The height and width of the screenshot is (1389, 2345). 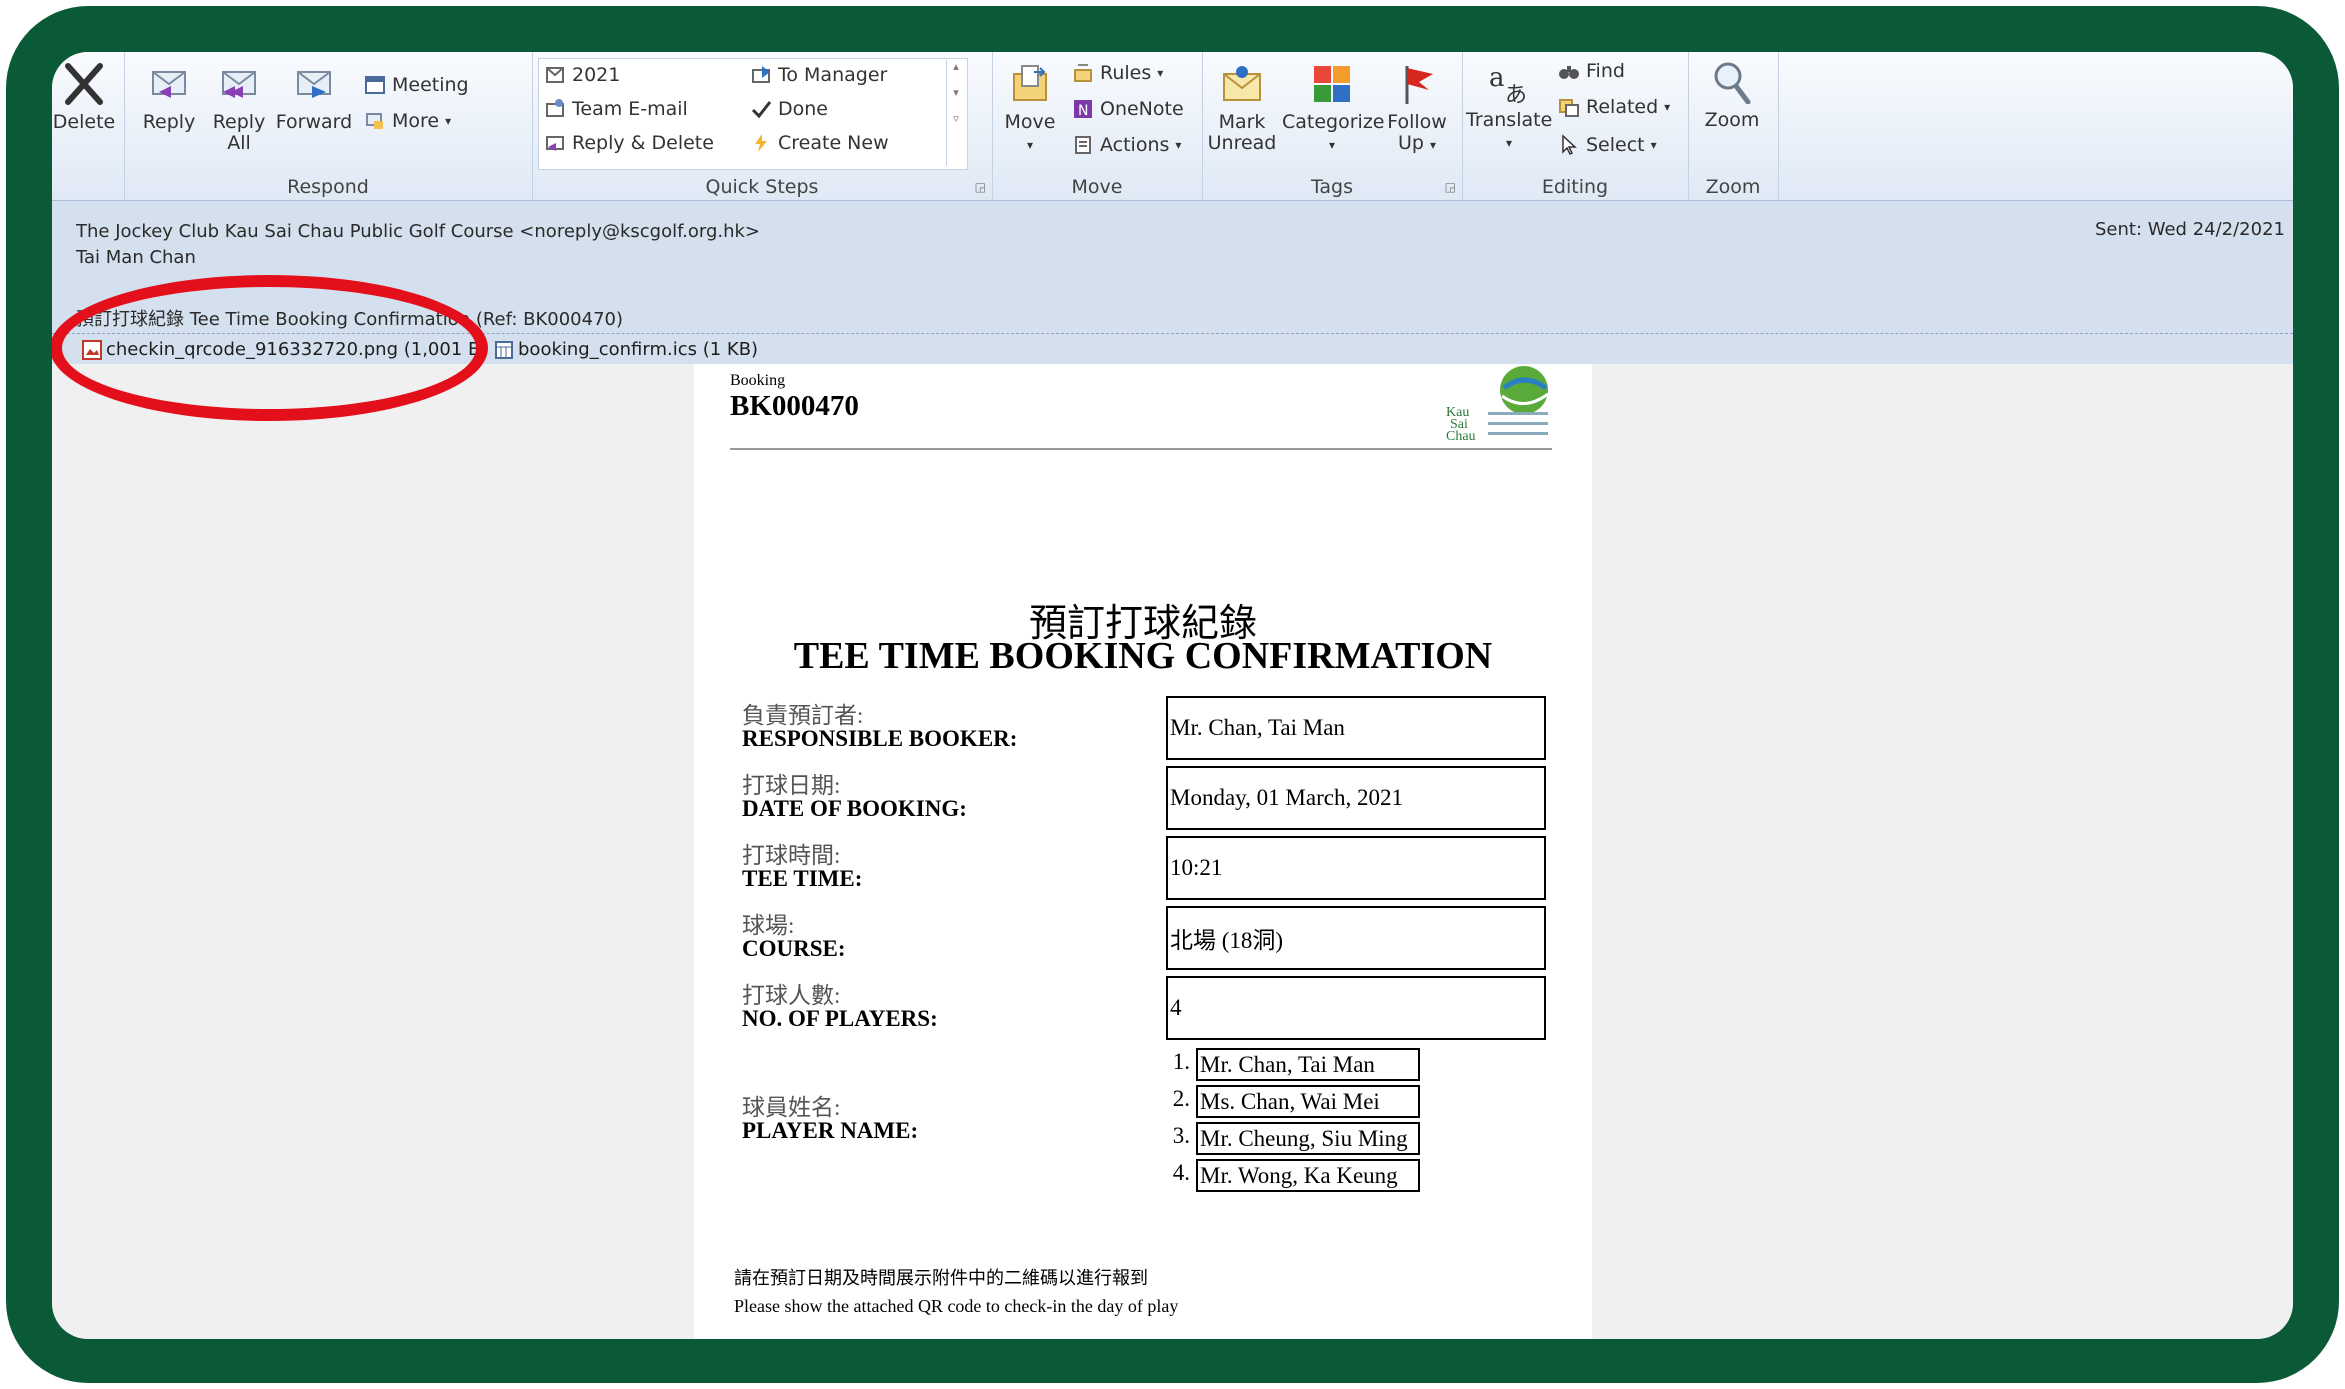 I want to click on actions-icon, so click(x=1083, y=145).